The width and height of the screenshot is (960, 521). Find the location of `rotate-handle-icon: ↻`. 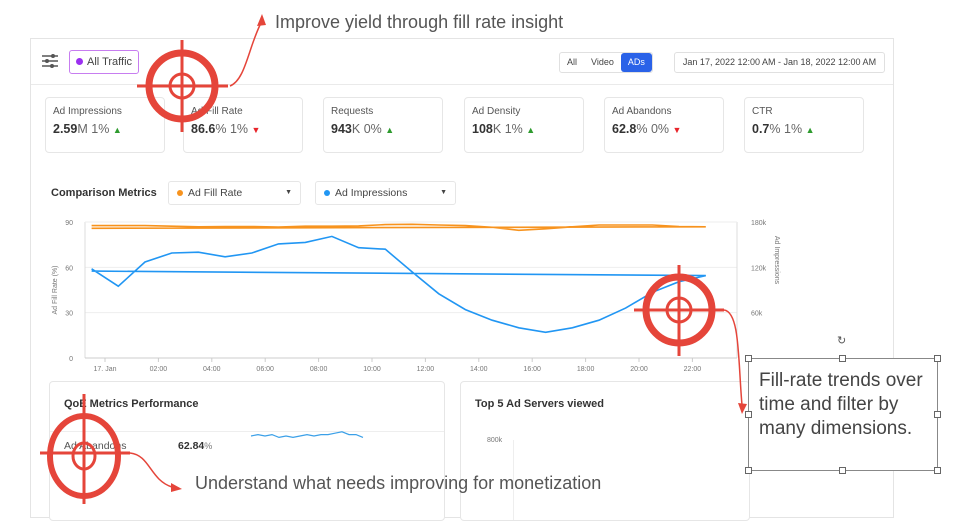

rotate-handle-icon: ↻ is located at coordinates (841, 340).